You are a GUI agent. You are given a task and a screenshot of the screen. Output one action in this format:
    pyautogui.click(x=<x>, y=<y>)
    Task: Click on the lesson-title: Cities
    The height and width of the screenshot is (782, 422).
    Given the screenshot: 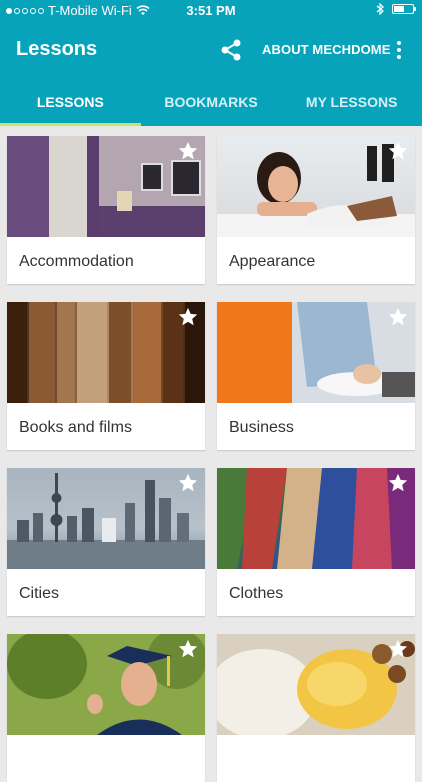 What is the action you would take?
    pyautogui.click(x=39, y=593)
    